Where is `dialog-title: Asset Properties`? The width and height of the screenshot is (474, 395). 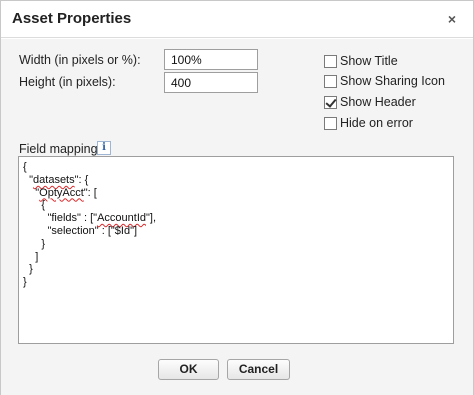
dialog-title: Asset Properties is located at coordinates (72, 18).